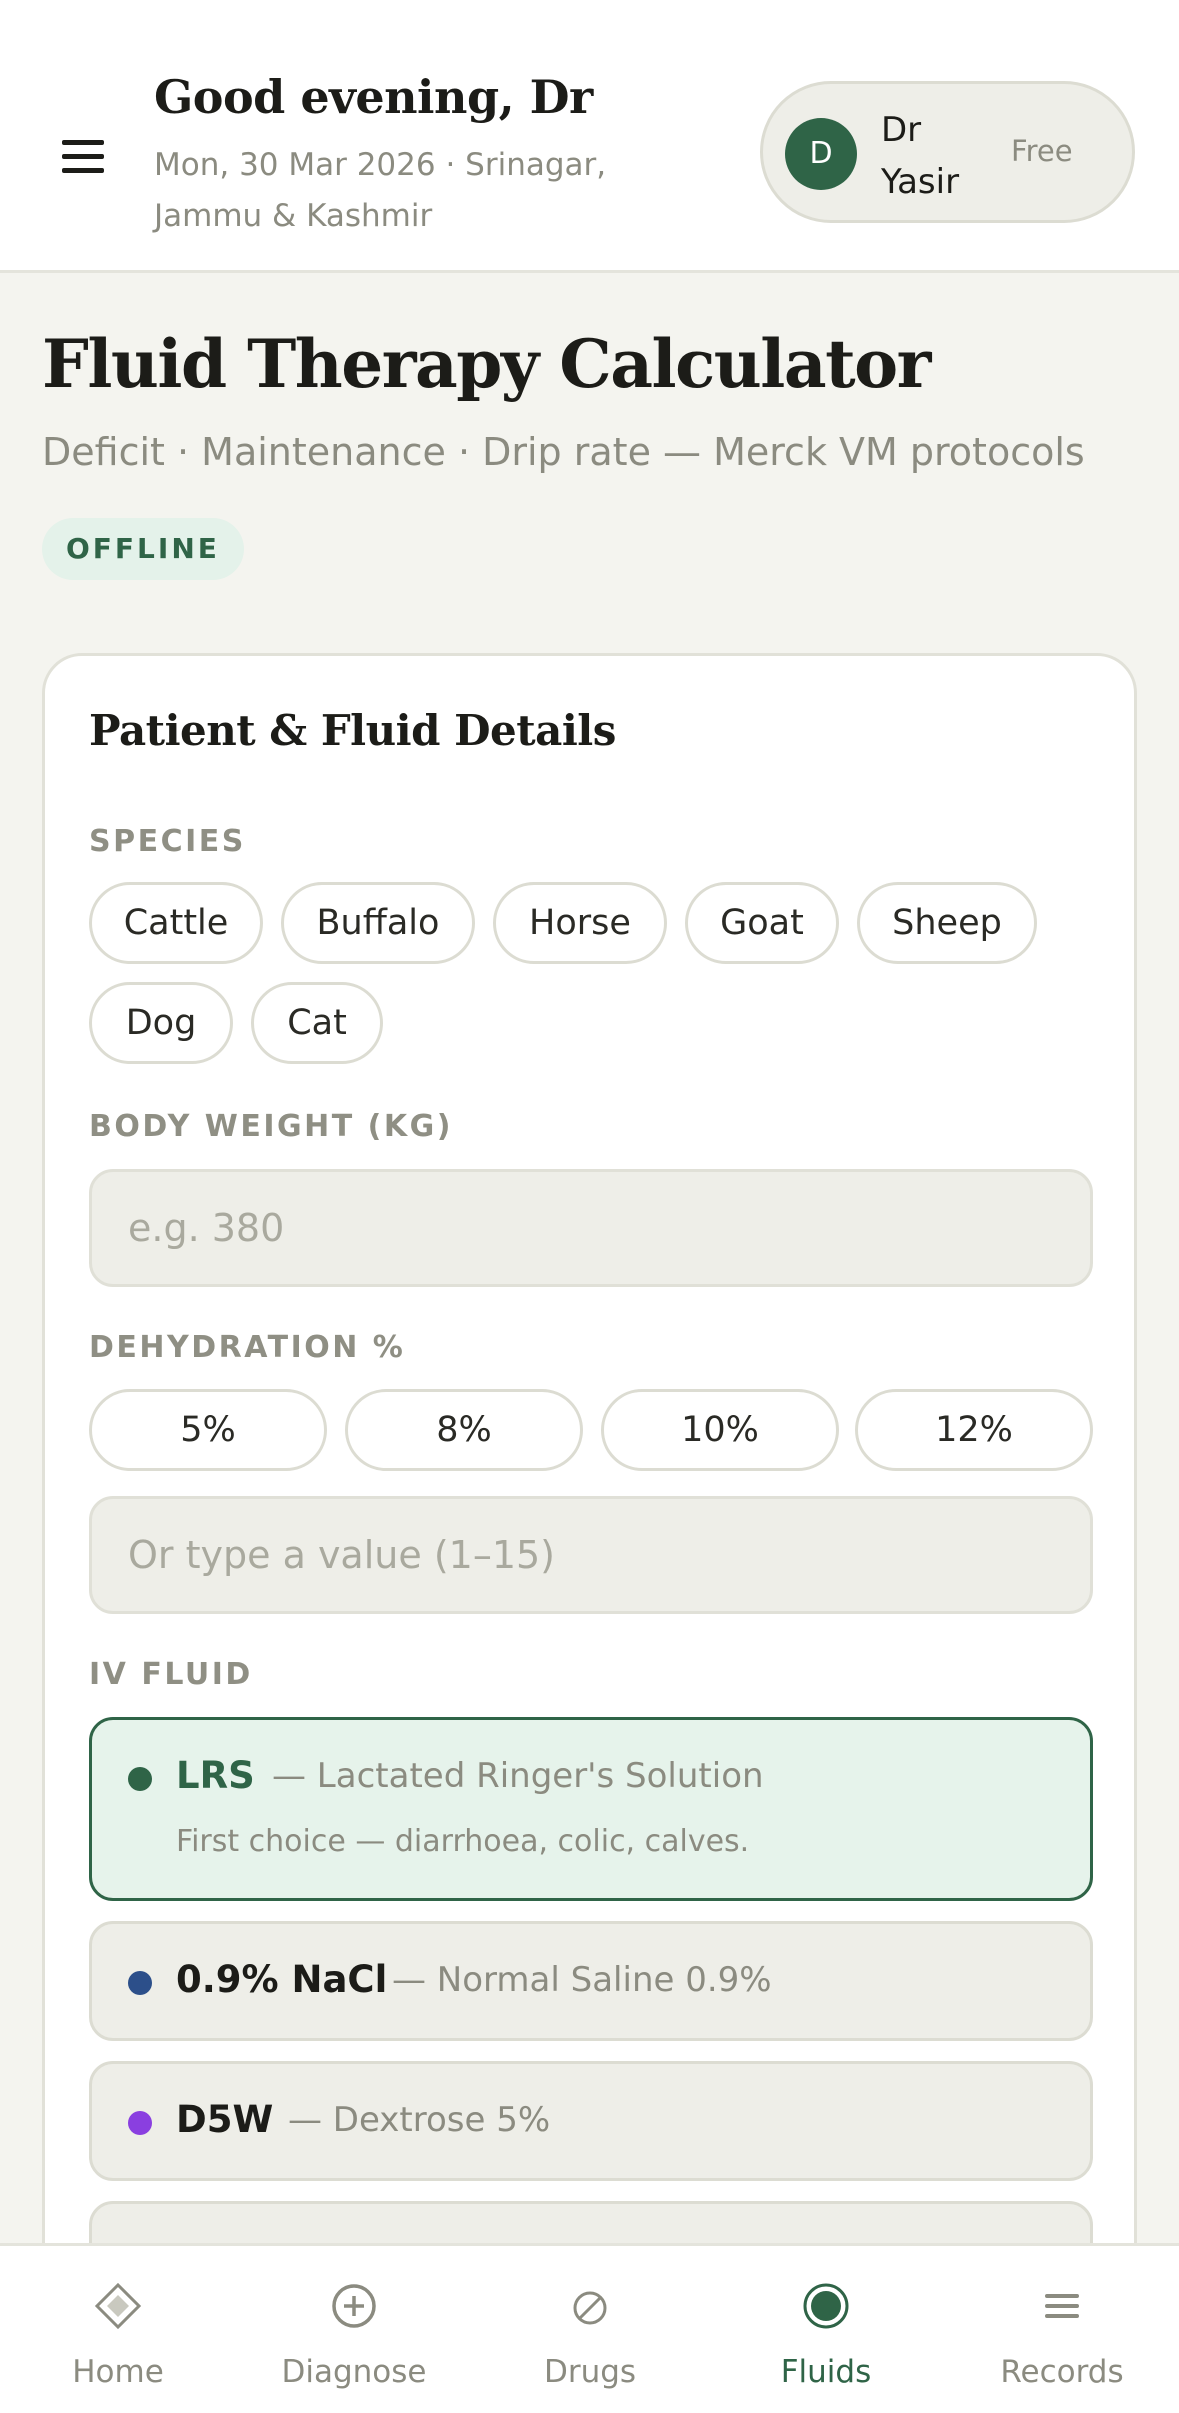  I want to click on nav-drugs: Drugs, so click(590, 2329).